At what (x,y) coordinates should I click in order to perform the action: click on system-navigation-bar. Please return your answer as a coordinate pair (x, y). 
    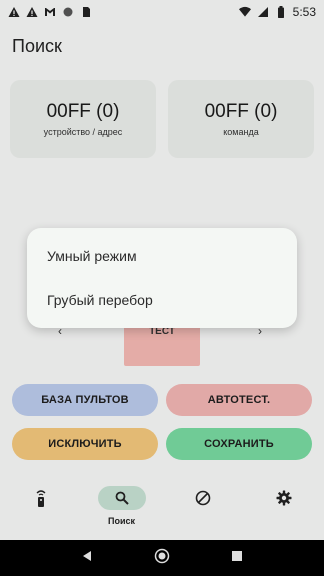
    Looking at the image, I should click on (162, 558).